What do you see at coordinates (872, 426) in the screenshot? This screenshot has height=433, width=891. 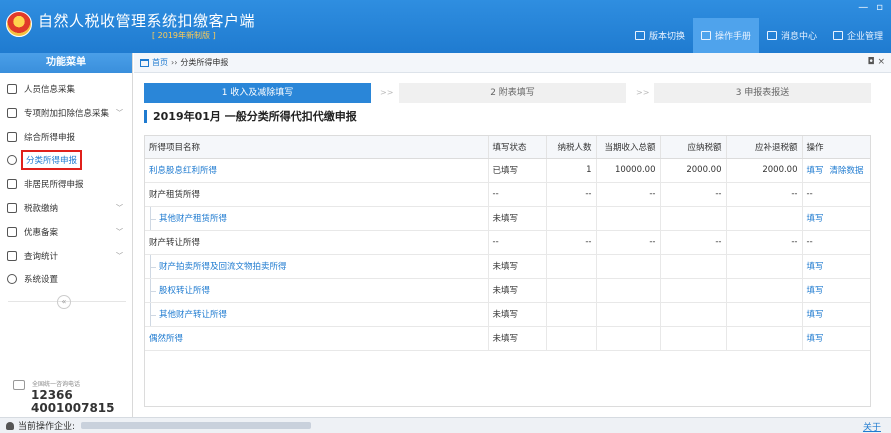 I see `about-link: 关于` at bounding box center [872, 426].